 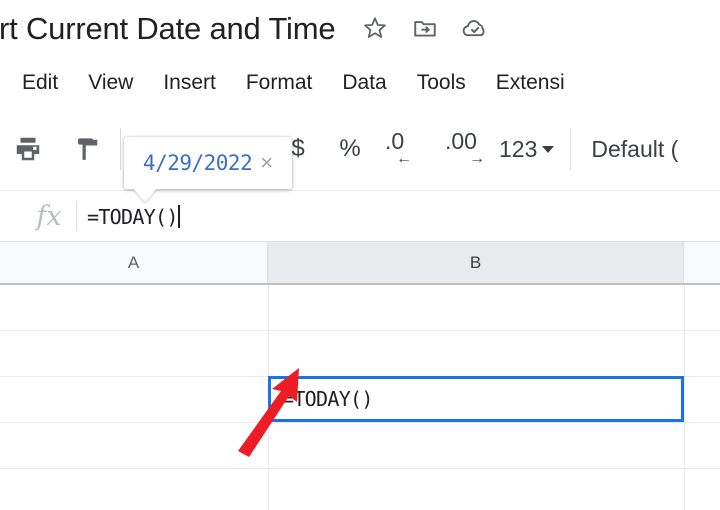 I want to click on move-to-folder-icon, so click(x=425, y=28).